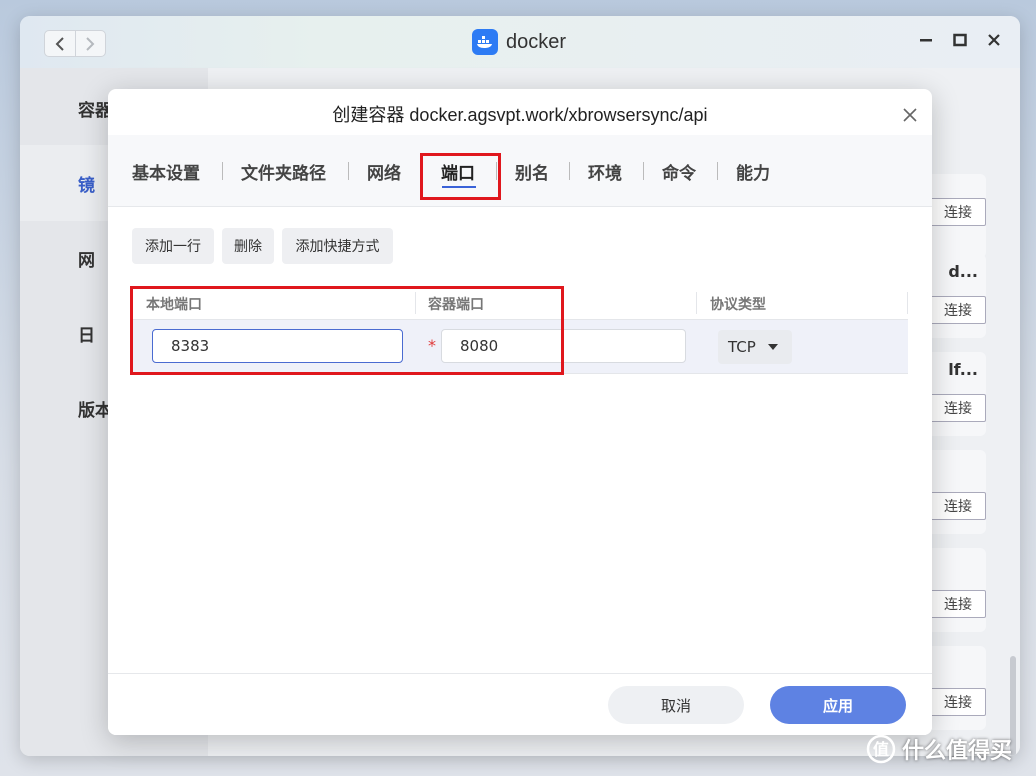 The width and height of the screenshot is (1036, 776). Describe the element at coordinates (173, 246) in the screenshot. I see `add-row-button: 添加一行` at that location.